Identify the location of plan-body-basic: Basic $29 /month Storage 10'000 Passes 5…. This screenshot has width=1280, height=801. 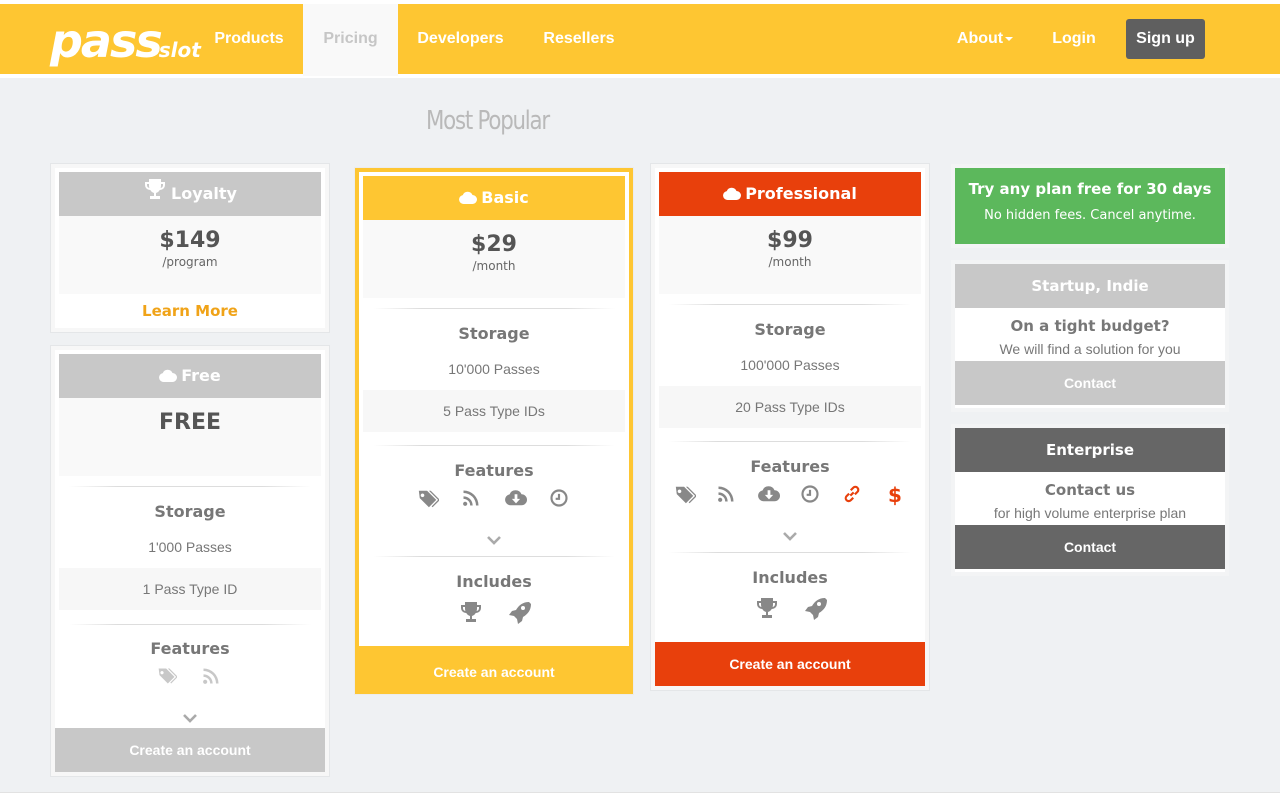
(494, 409).